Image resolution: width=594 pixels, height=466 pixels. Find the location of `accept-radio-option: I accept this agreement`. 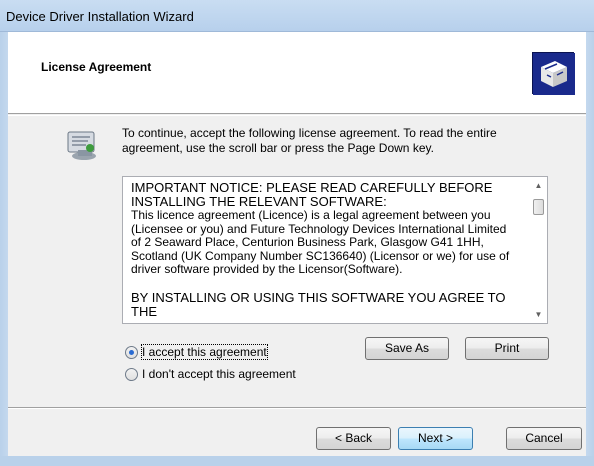

accept-radio-option: I accept this agreement is located at coordinates (196, 352).